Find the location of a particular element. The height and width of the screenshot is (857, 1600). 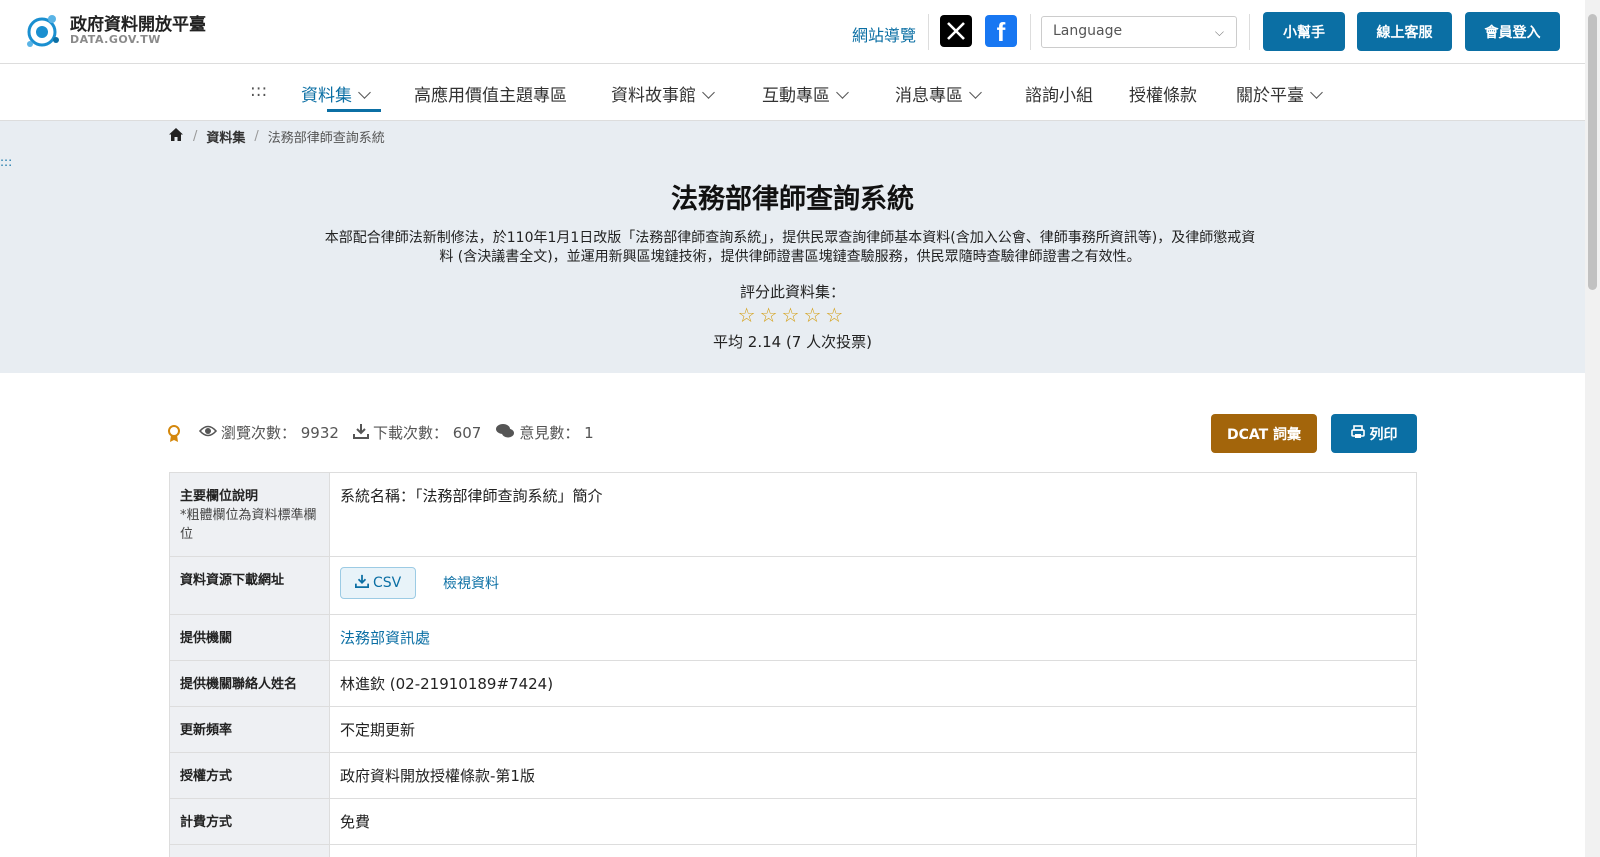

nav-item-datasets: 資料集 is located at coordinates (336, 93).